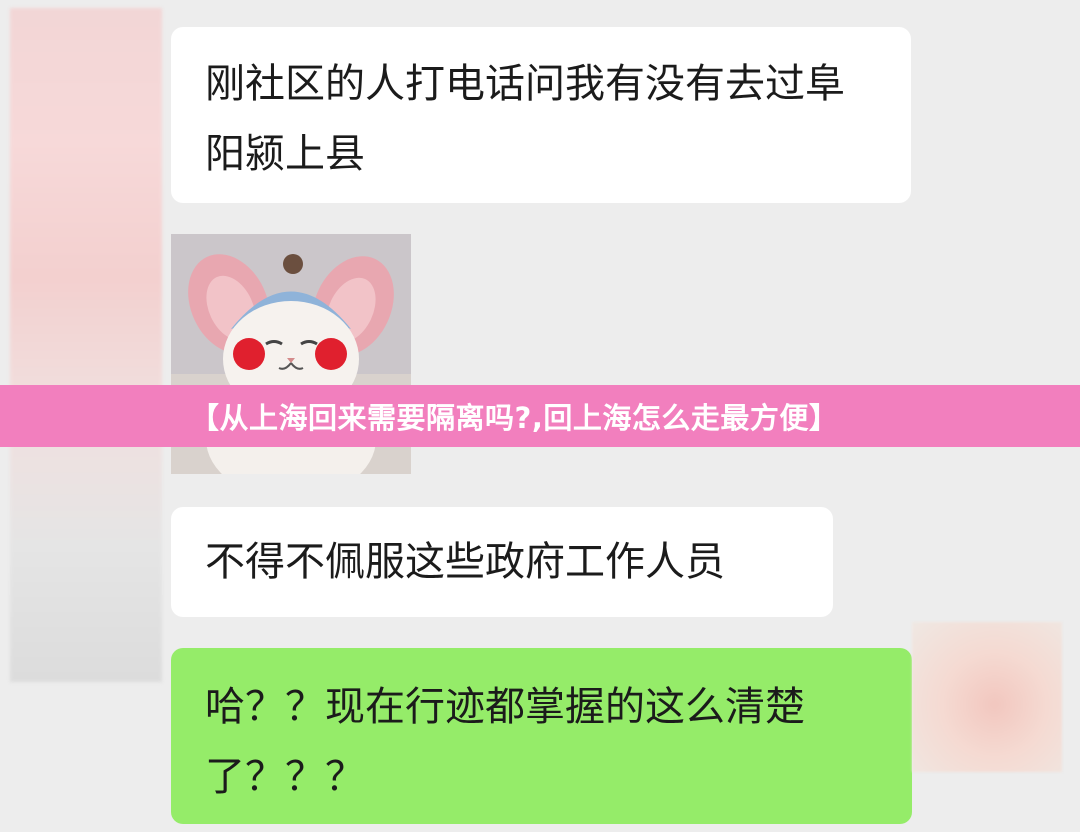 This screenshot has width=1080, height=832. Describe the element at coordinates (987, 697) in the screenshot. I see `my-avatar` at that location.